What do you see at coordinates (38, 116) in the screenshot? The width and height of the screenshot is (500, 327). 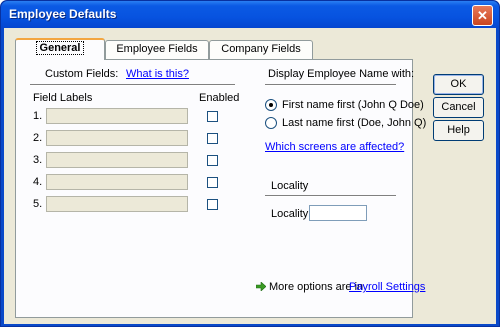 I see `field-1-number: 1.` at bounding box center [38, 116].